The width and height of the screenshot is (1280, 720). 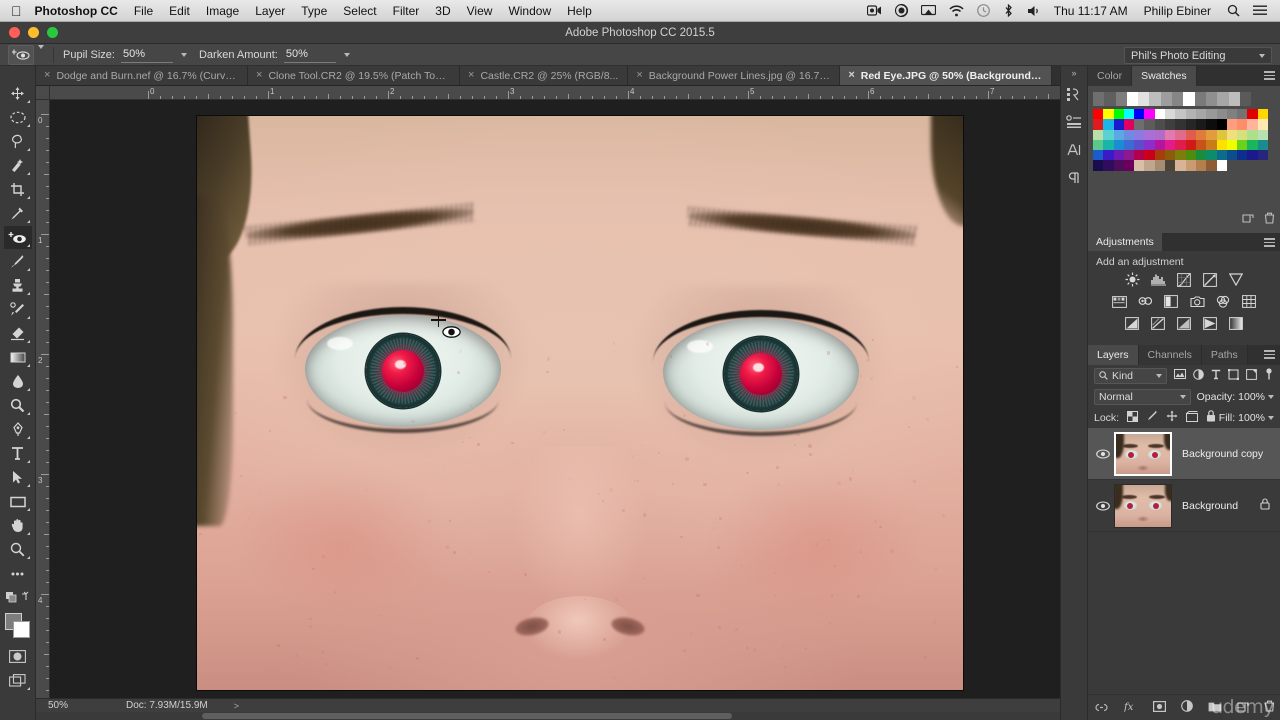 I want to click on photo-filter-icon, so click(x=1197, y=301).